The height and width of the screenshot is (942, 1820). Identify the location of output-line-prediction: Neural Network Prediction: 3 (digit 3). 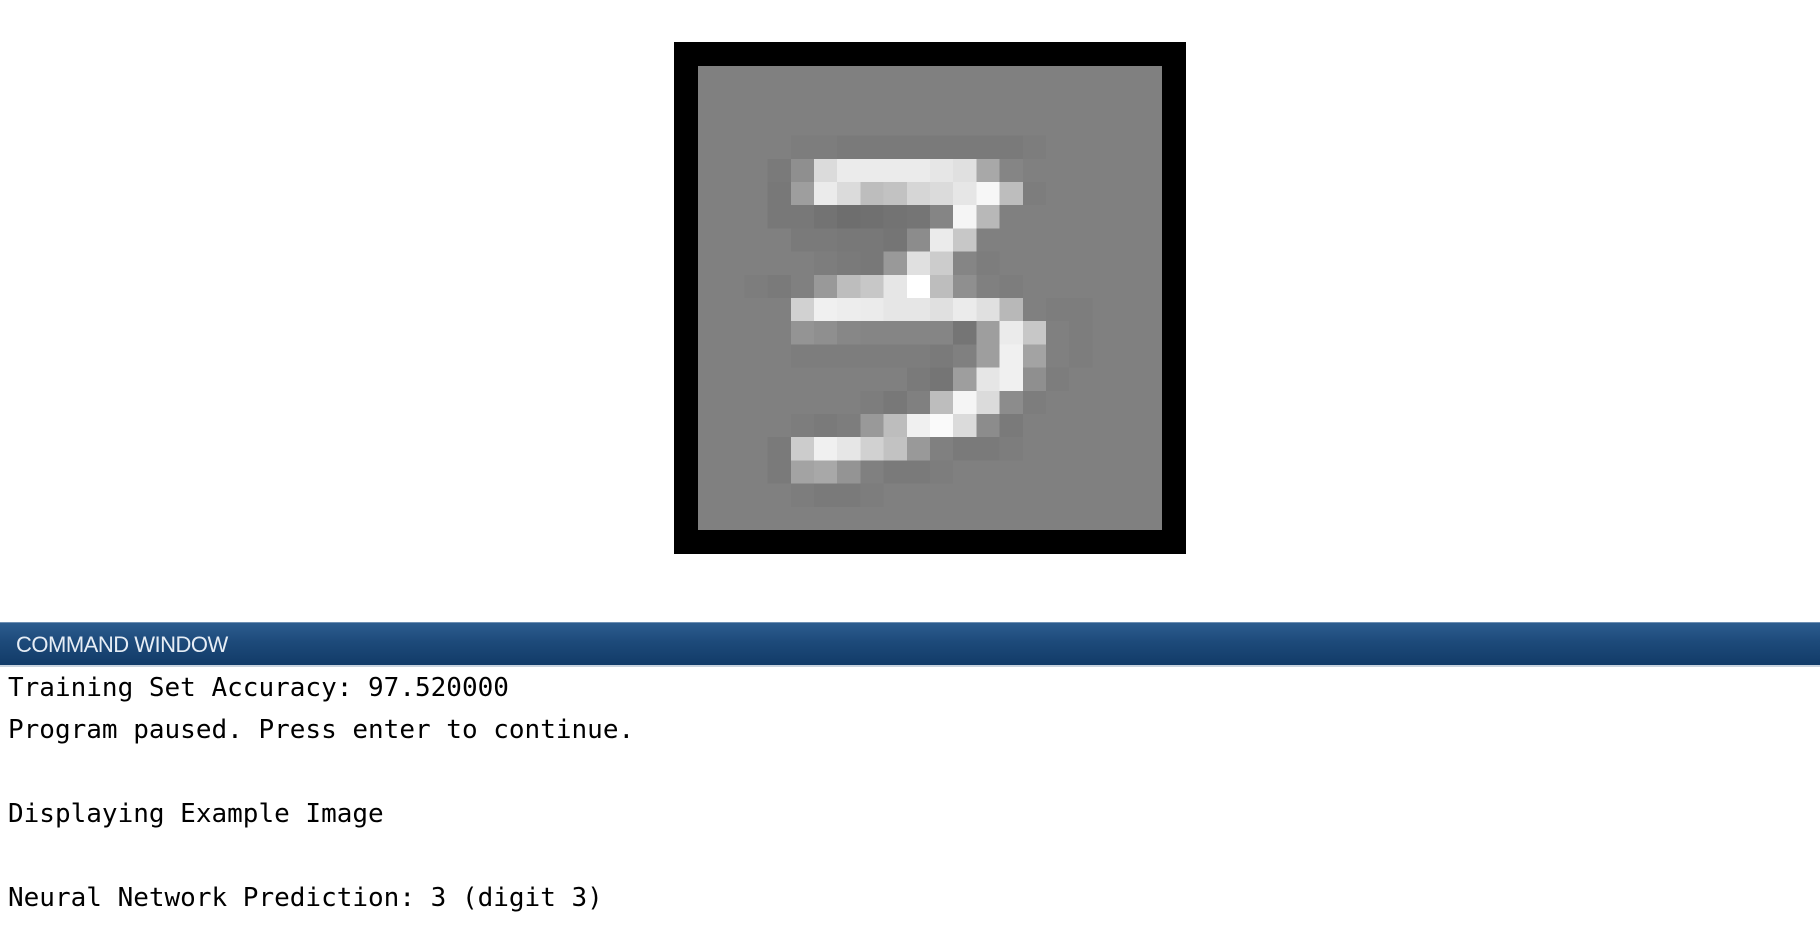
(305, 898).